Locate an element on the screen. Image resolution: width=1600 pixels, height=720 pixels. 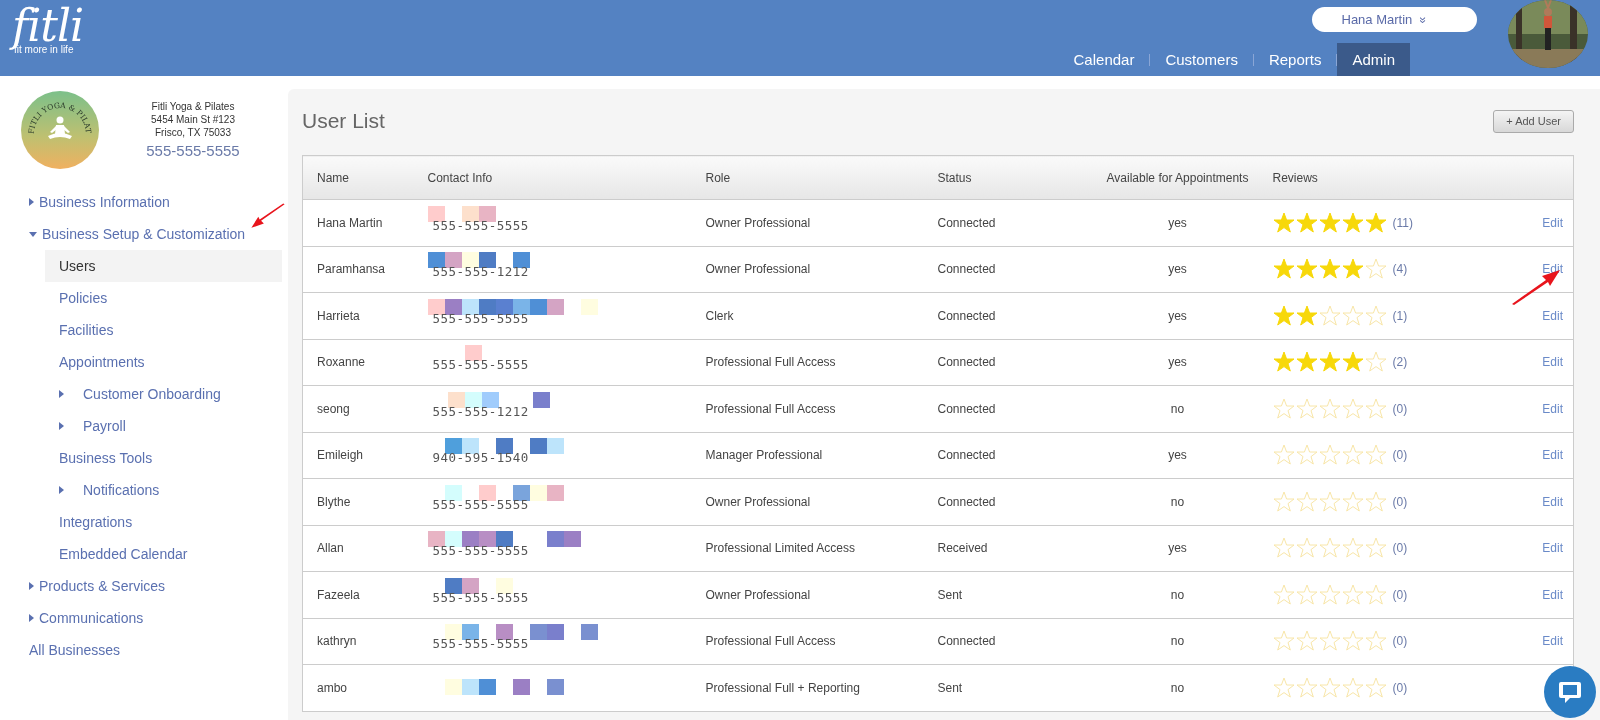
sidebar-item: Users is located at coordinates (163, 266).